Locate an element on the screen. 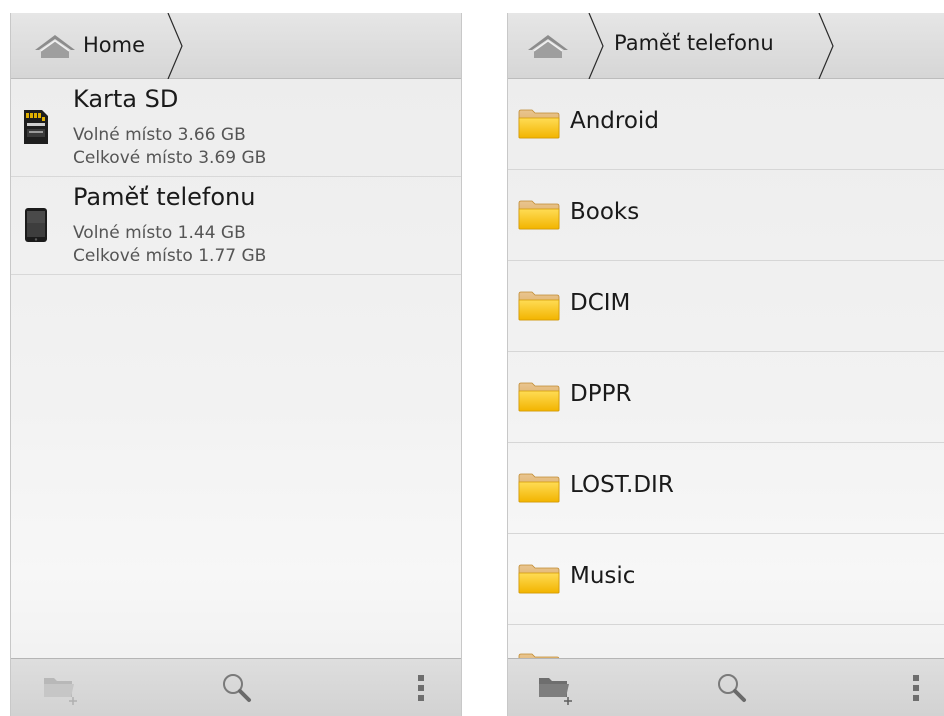 This screenshot has width=944, height=716. breadcrumb-bar: Paměť telefonu is located at coordinates (726, 46).